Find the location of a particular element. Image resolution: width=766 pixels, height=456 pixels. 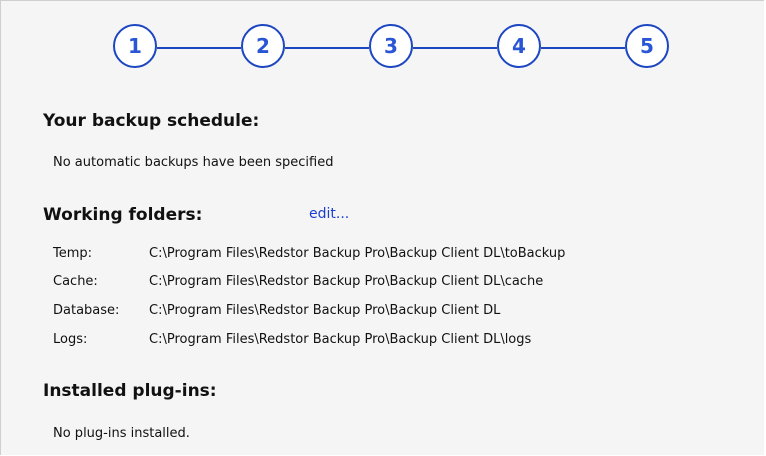

step-number: 5 is located at coordinates (647, 46).